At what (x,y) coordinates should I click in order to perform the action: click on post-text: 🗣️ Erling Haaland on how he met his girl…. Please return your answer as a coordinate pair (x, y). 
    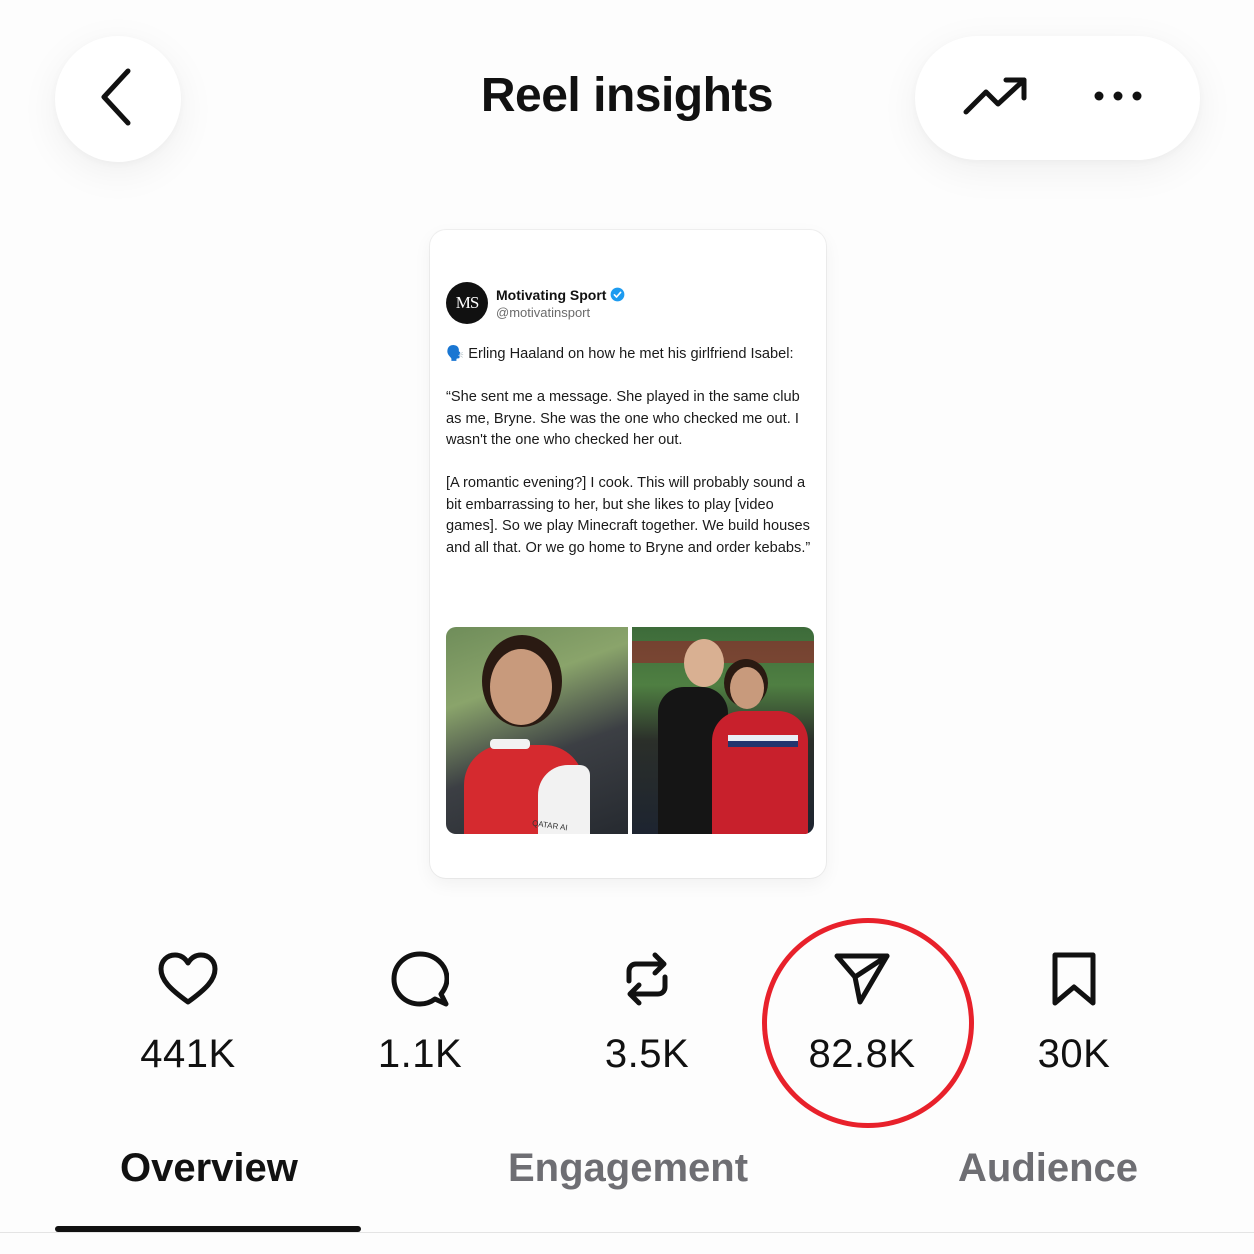
    Looking at the image, I should click on (628, 451).